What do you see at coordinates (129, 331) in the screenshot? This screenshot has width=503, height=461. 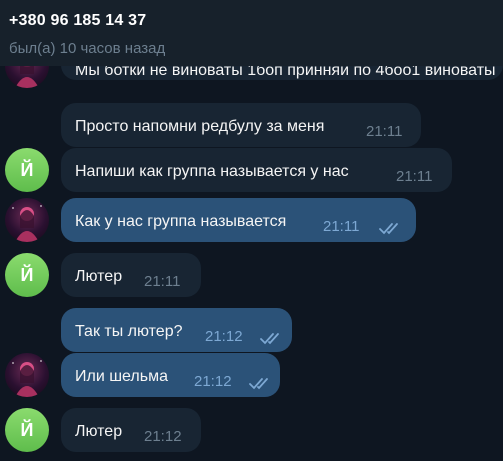 I see `message-text: Так ты лютер?` at bounding box center [129, 331].